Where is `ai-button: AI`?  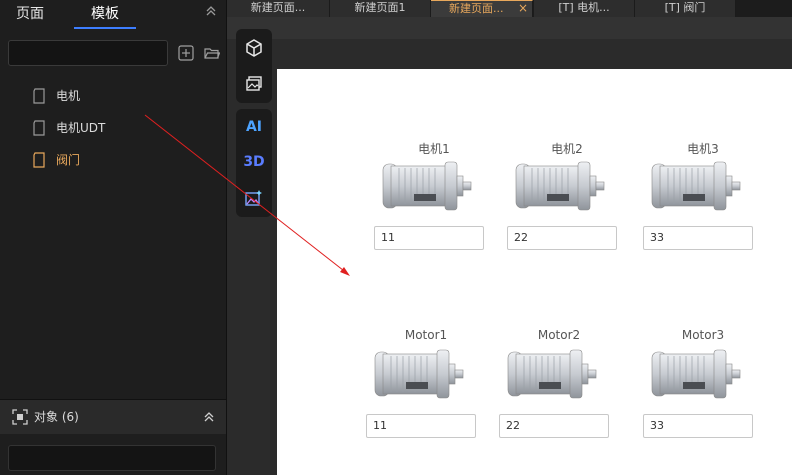
ai-button: AI is located at coordinates (254, 127).